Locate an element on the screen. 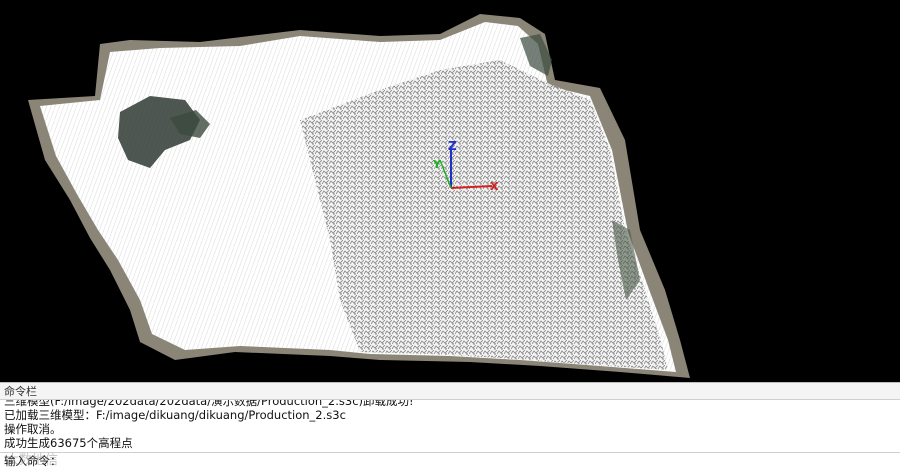  log-line-4: 成功生成63675个高程点 is located at coordinates (68, 443).